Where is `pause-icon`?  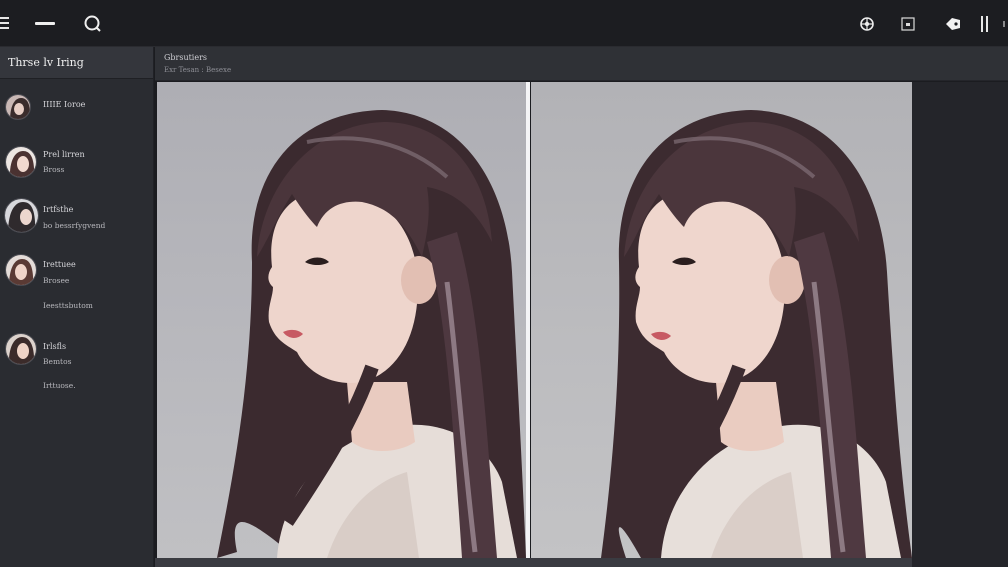 pause-icon is located at coordinates (985, 23).